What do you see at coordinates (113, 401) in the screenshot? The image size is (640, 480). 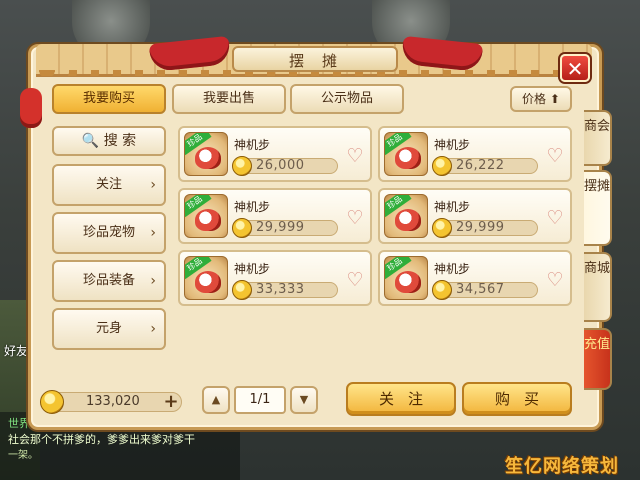 I see `balance-amount: 133,020` at bounding box center [113, 401].